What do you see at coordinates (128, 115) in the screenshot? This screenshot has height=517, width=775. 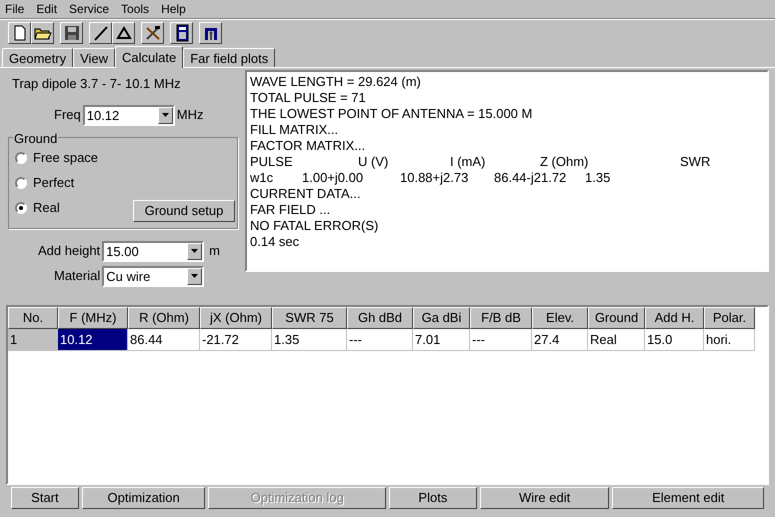 I see `dropdown-field: 10.12` at bounding box center [128, 115].